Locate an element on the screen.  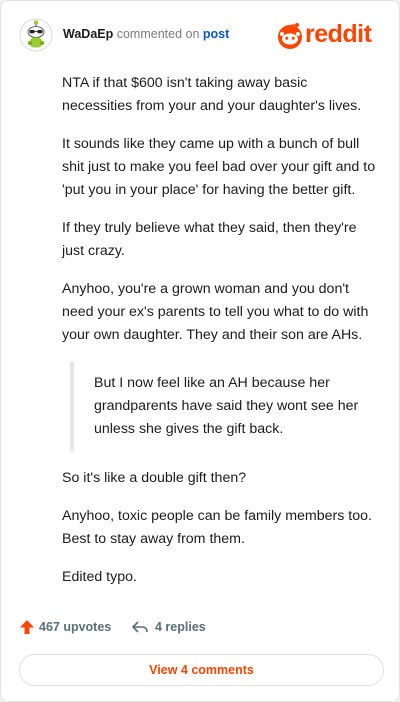
snoo-avatar-icon is located at coordinates (36, 35).